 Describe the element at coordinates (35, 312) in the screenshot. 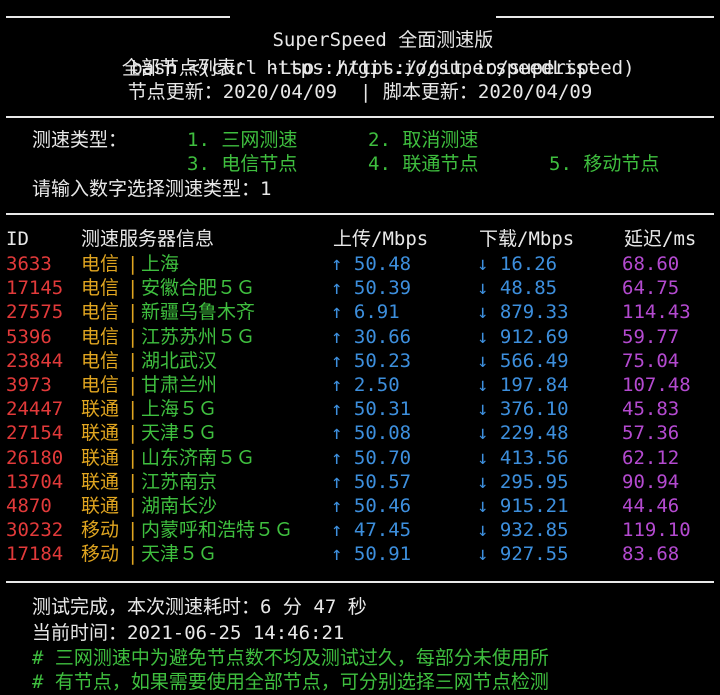

I see `row-id: 27575` at that location.